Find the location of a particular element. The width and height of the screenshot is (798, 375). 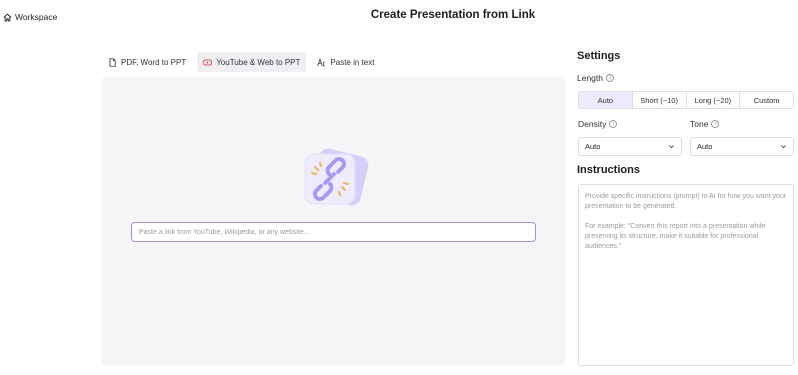

tab-pdf-word: PDF, Word to PPT is located at coordinates (147, 62).